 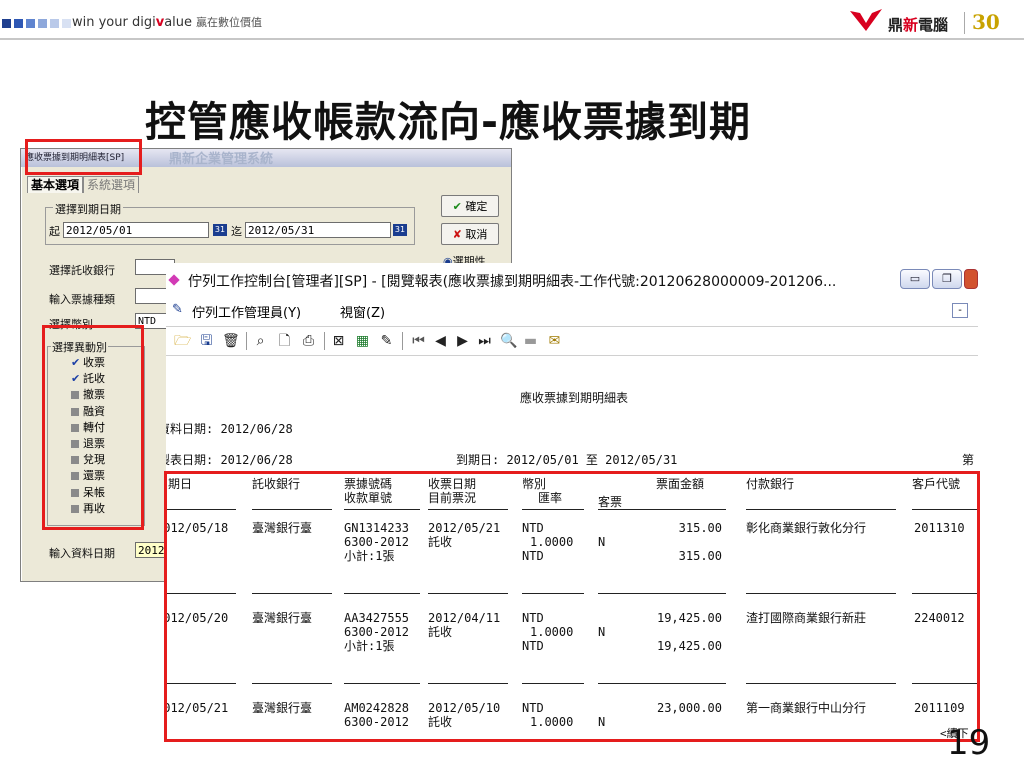 I want to click on report-due-range: 到期日: 2012/05/01 至 2012/05/31, so click(x=567, y=460).